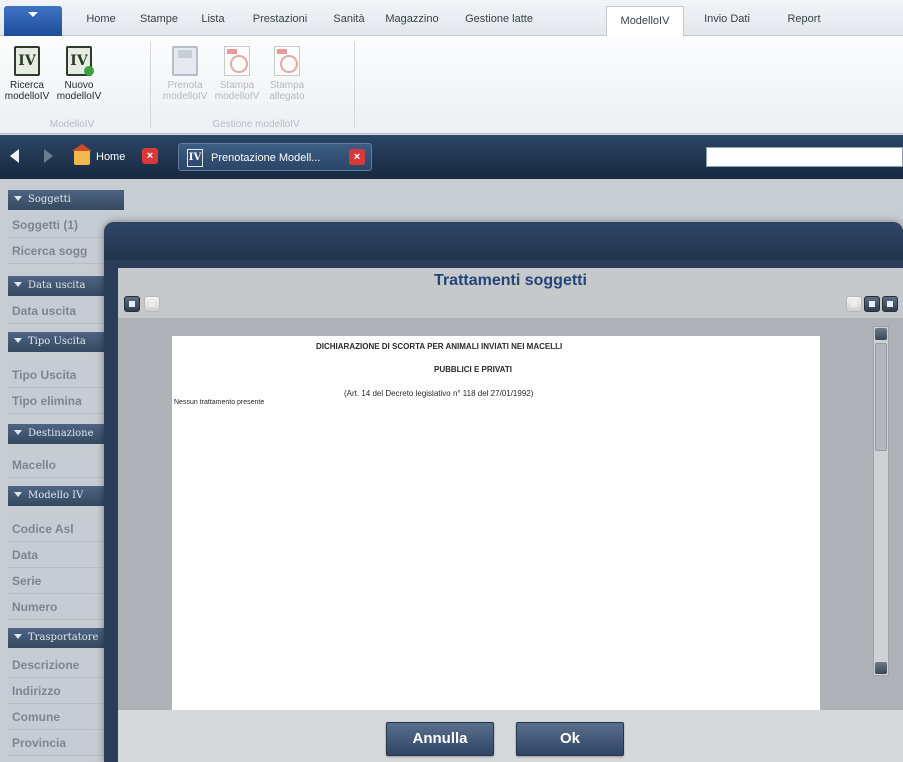 This screenshot has height=762, width=903. What do you see at coordinates (152, 304) in the screenshot?
I see `print-icon` at bounding box center [152, 304].